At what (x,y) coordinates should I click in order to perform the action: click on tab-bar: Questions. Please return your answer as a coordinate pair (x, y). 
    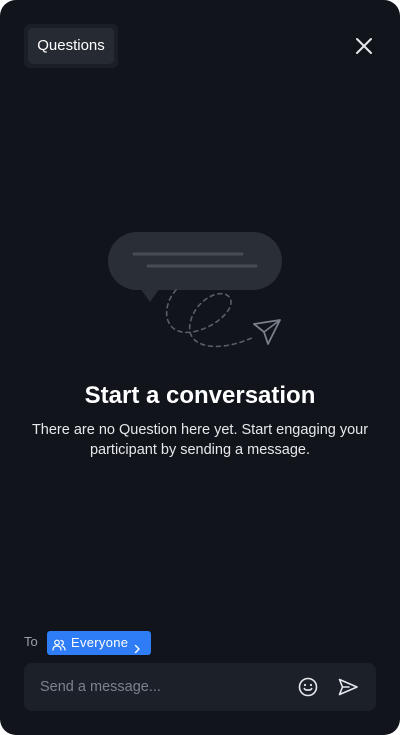
    Looking at the image, I should click on (71, 46).